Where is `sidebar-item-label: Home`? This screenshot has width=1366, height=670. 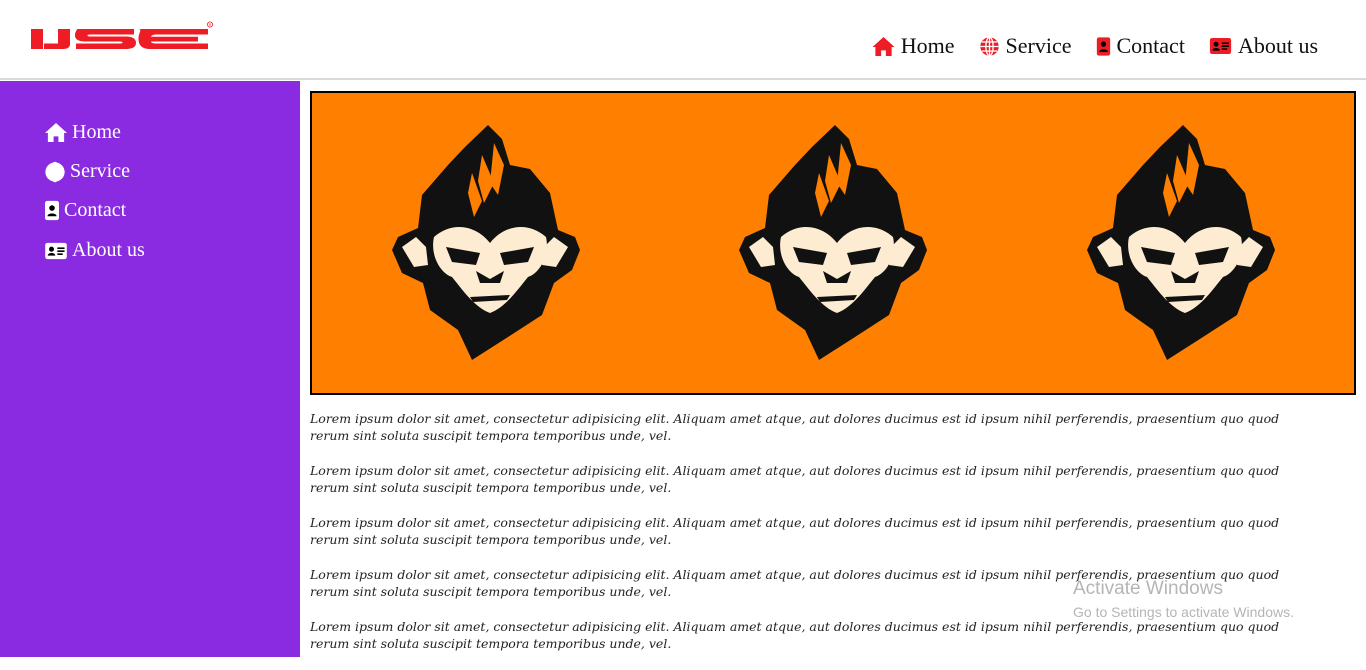 sidebar-item-label: Home is located at coordinates (96, 132).